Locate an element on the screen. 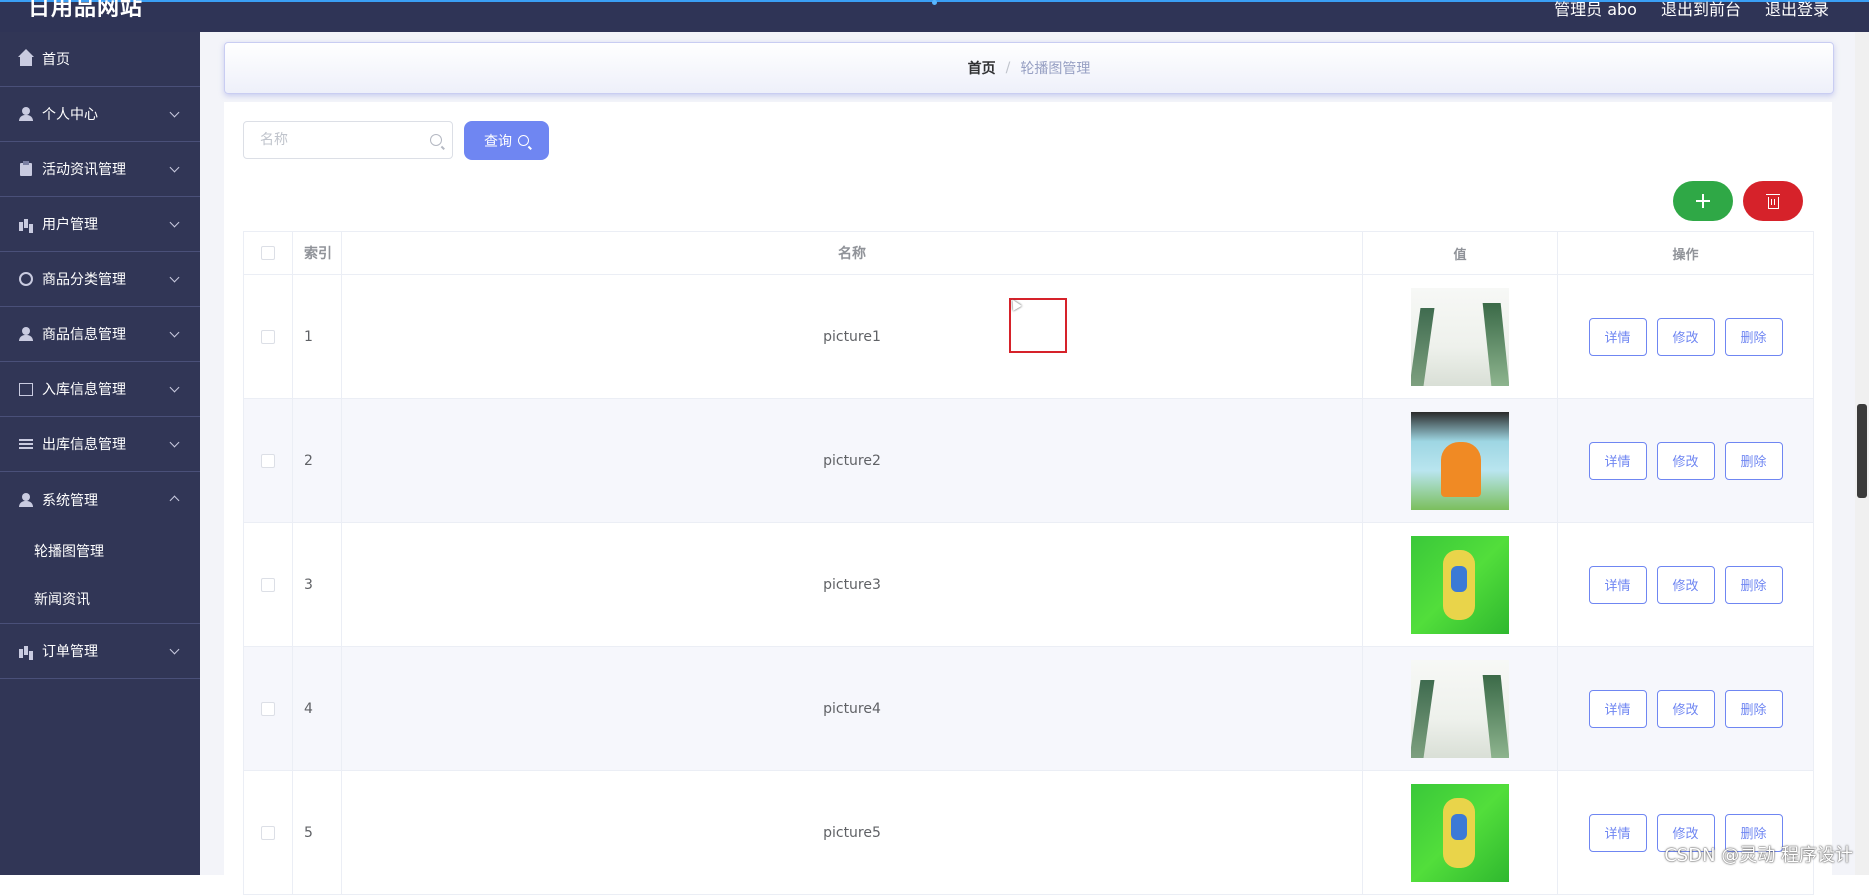 This screenshot has height=895, width=1869. breadcrumb-current: 轮播图管理 is located at coordinates (1055, 69).